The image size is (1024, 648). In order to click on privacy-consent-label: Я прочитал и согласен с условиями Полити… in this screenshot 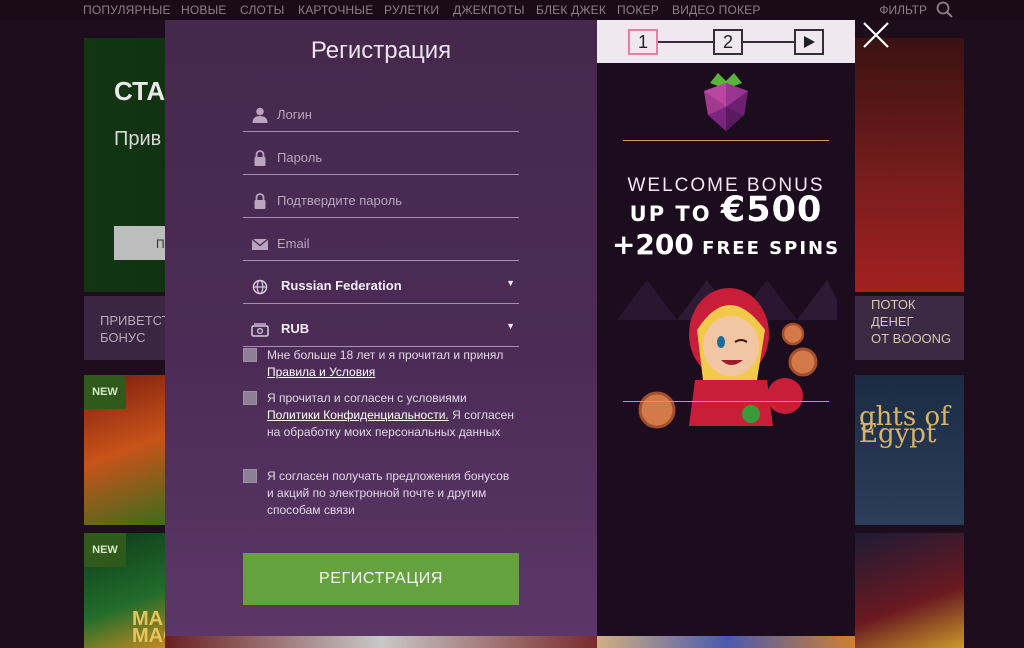, I will do `click(390, 415)`.